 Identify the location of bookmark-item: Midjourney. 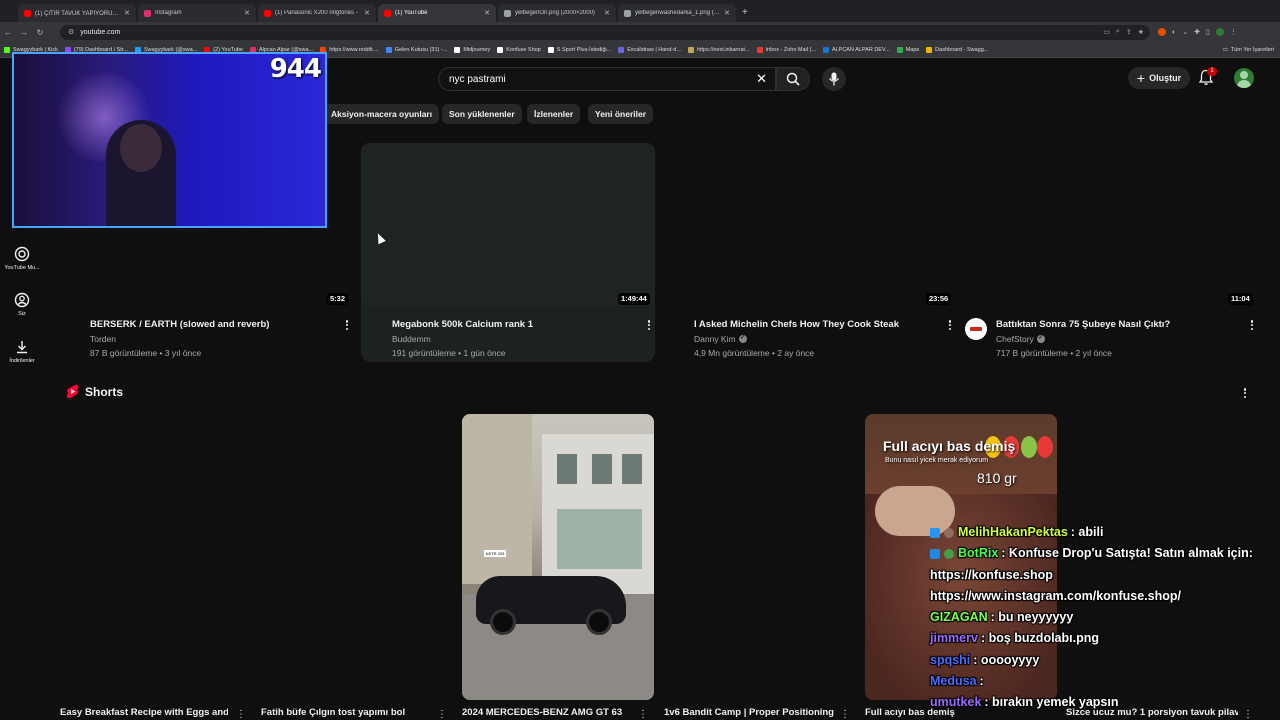
(472, 49).